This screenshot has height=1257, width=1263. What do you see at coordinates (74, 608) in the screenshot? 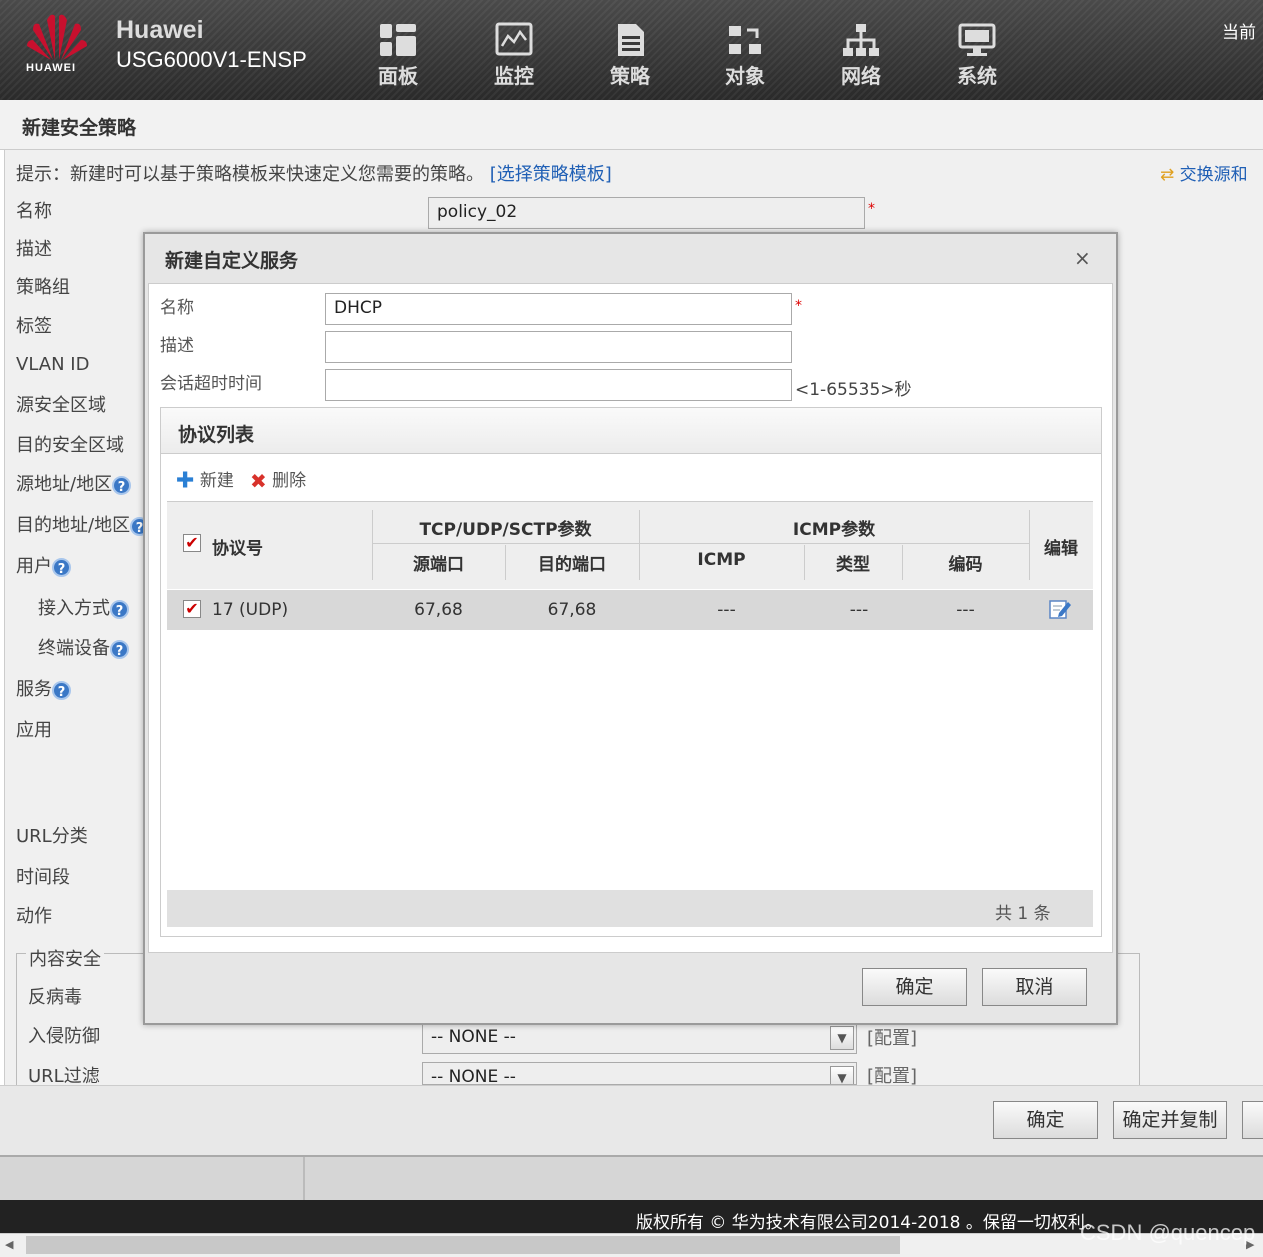
I see `label-access-text: 接入方式` at bounding box center [74, 608].